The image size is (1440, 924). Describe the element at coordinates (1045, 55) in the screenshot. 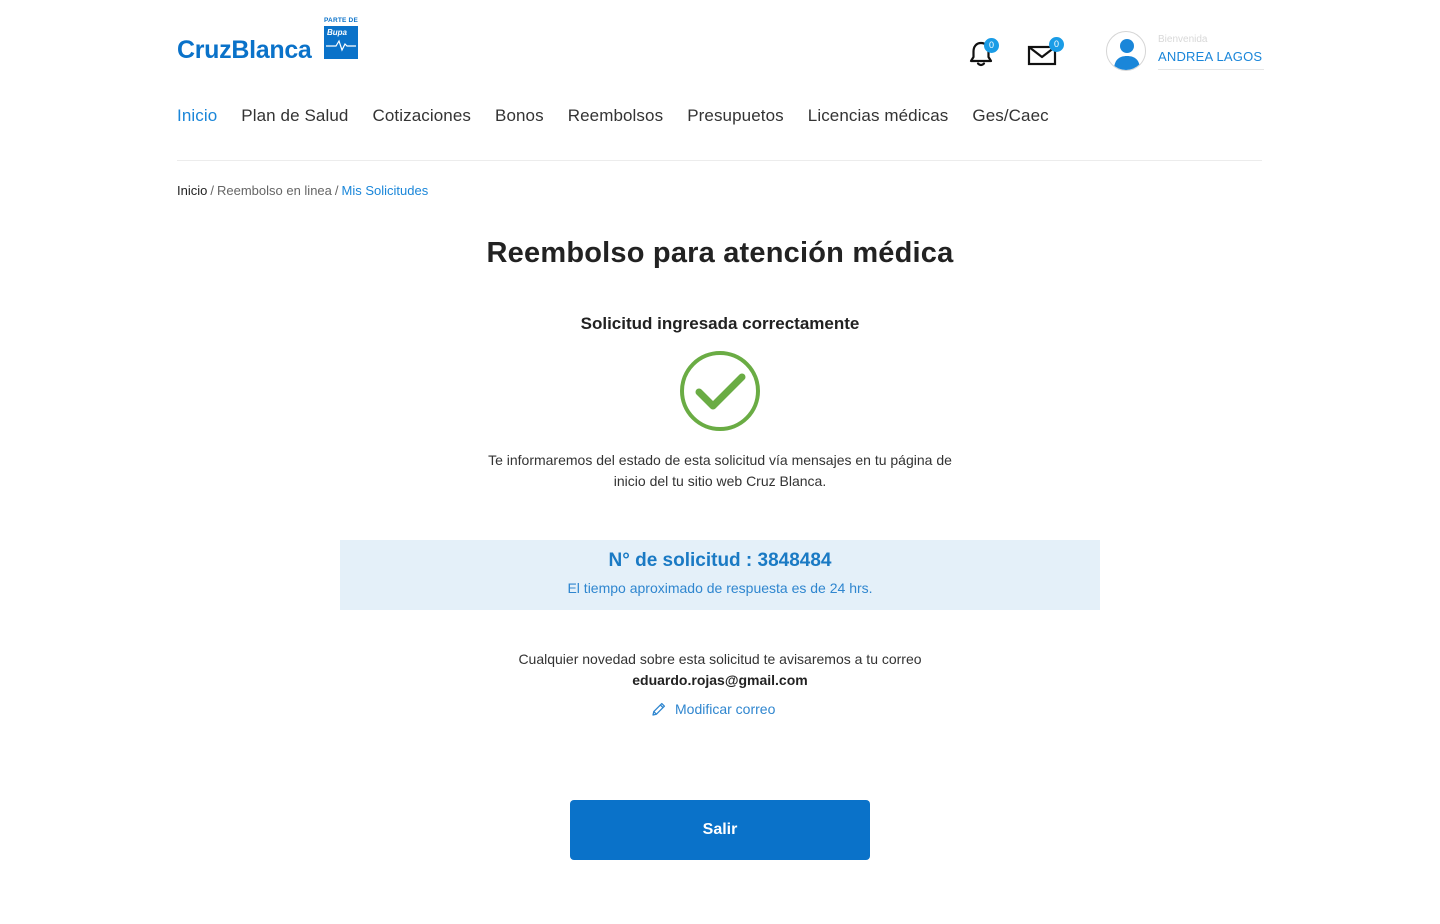

I see `messages-button: 0` at that location.